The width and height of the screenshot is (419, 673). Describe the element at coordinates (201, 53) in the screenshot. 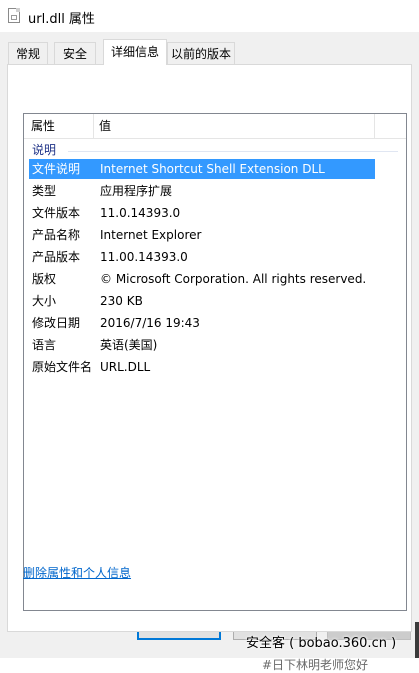

I see `tab-previous-versions: 以前的版本` at that location.